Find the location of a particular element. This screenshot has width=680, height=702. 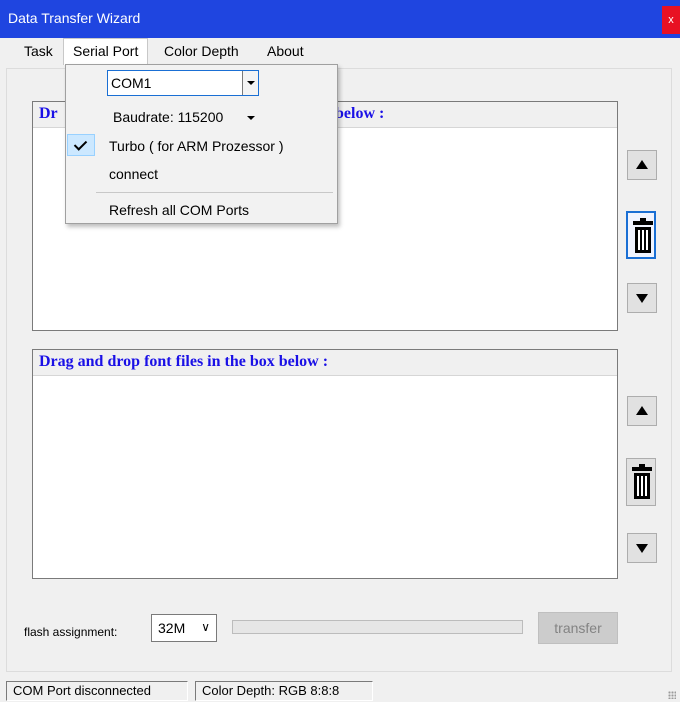

menu-bar: Task Serial Port Color Depth About is located at coordinates (340, 51).